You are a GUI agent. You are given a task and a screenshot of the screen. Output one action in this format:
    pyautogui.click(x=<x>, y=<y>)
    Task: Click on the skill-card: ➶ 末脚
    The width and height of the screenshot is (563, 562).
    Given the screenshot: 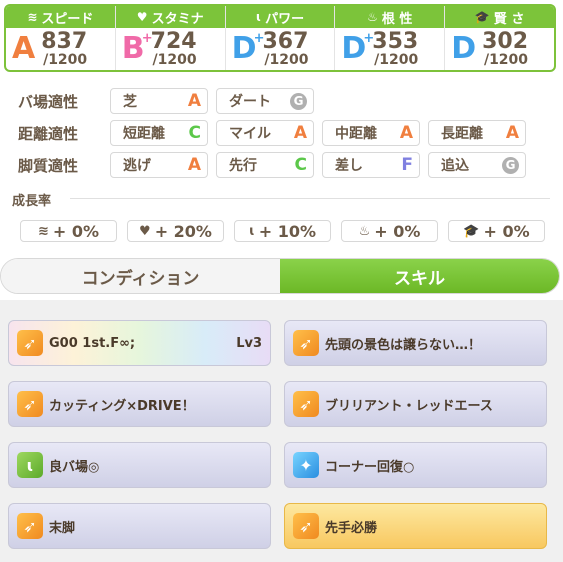 What is the action you would take?
    pyautogui.click(x=139, y=526)
    